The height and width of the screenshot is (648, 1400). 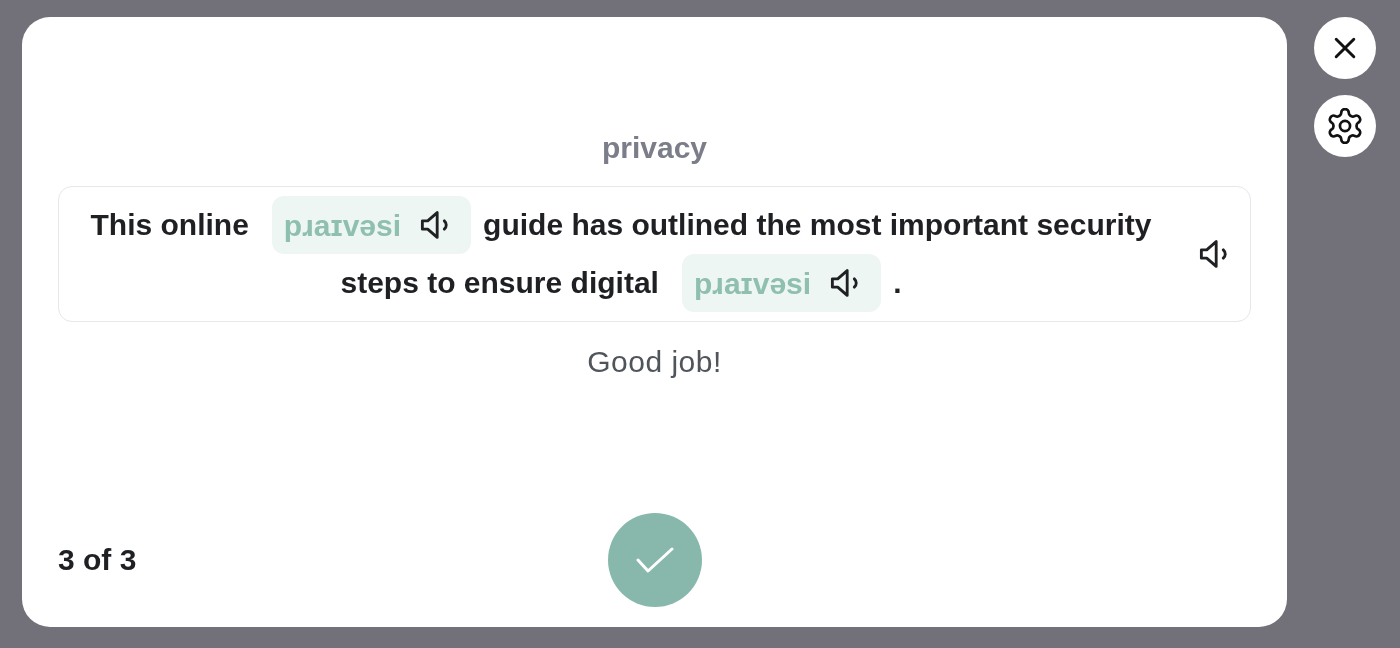 I want to click on progress-counter: 3 of 3, so click(x=97, y=560).